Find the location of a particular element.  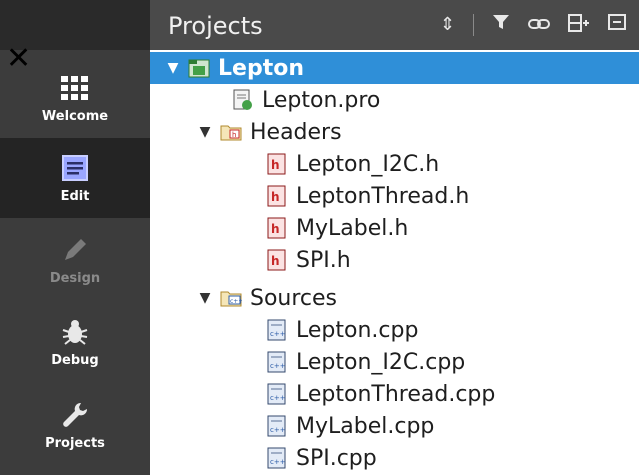

headers-folder-label: Headers is located at coordinates (296, 132).